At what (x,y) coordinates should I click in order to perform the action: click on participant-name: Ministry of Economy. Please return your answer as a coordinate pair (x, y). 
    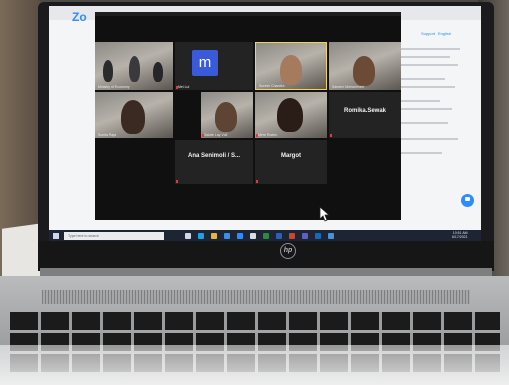
    Looking at the image, I should click on (114, 87).